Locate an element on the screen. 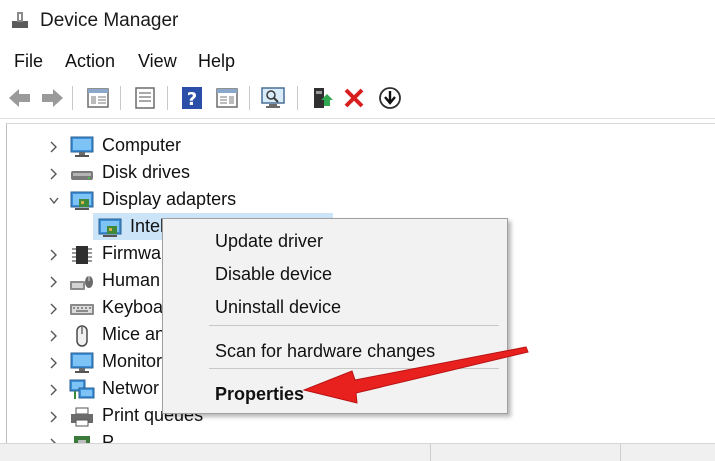 This screenshot has width=715, height=461. update-driver-icon is located at coordinates (322, 98).